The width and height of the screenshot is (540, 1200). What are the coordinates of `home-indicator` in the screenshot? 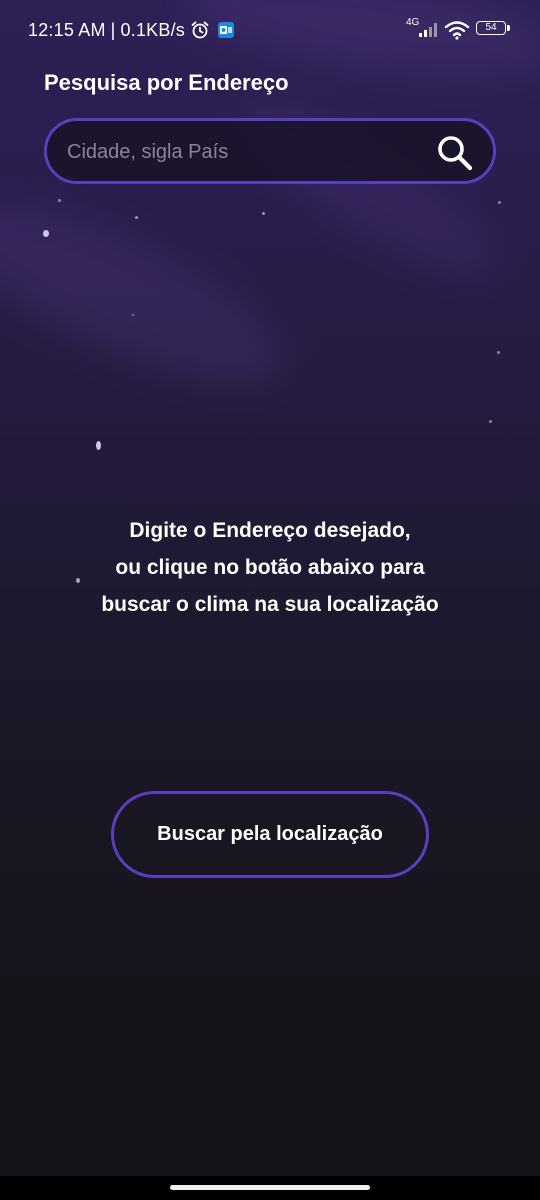 It's located at (270, 1187).